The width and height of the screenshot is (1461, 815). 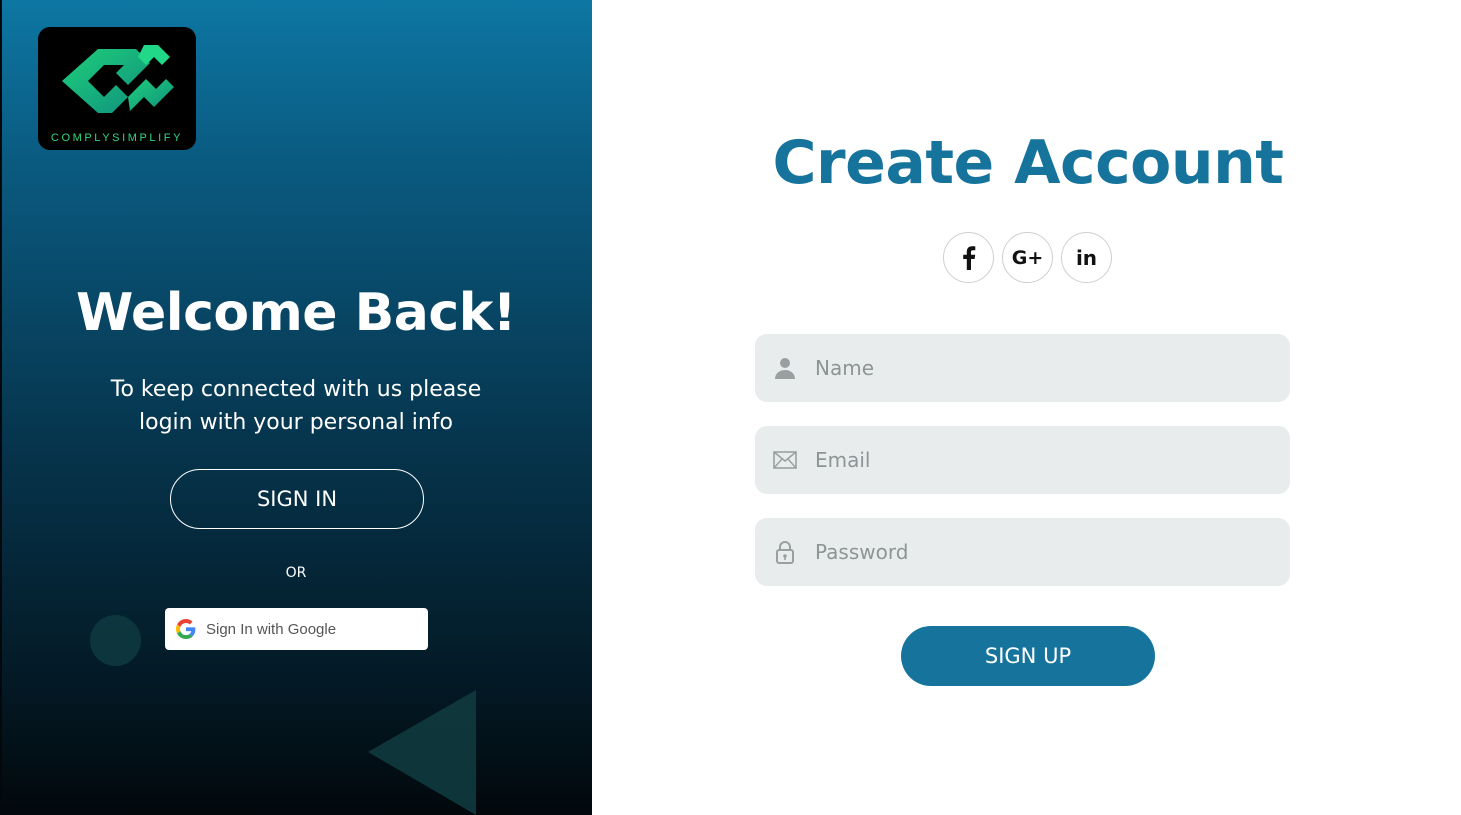 What do you see at coordinates (1045, 460) in the screenshot?
I see `email-input` at bounding box center [1045, 460].